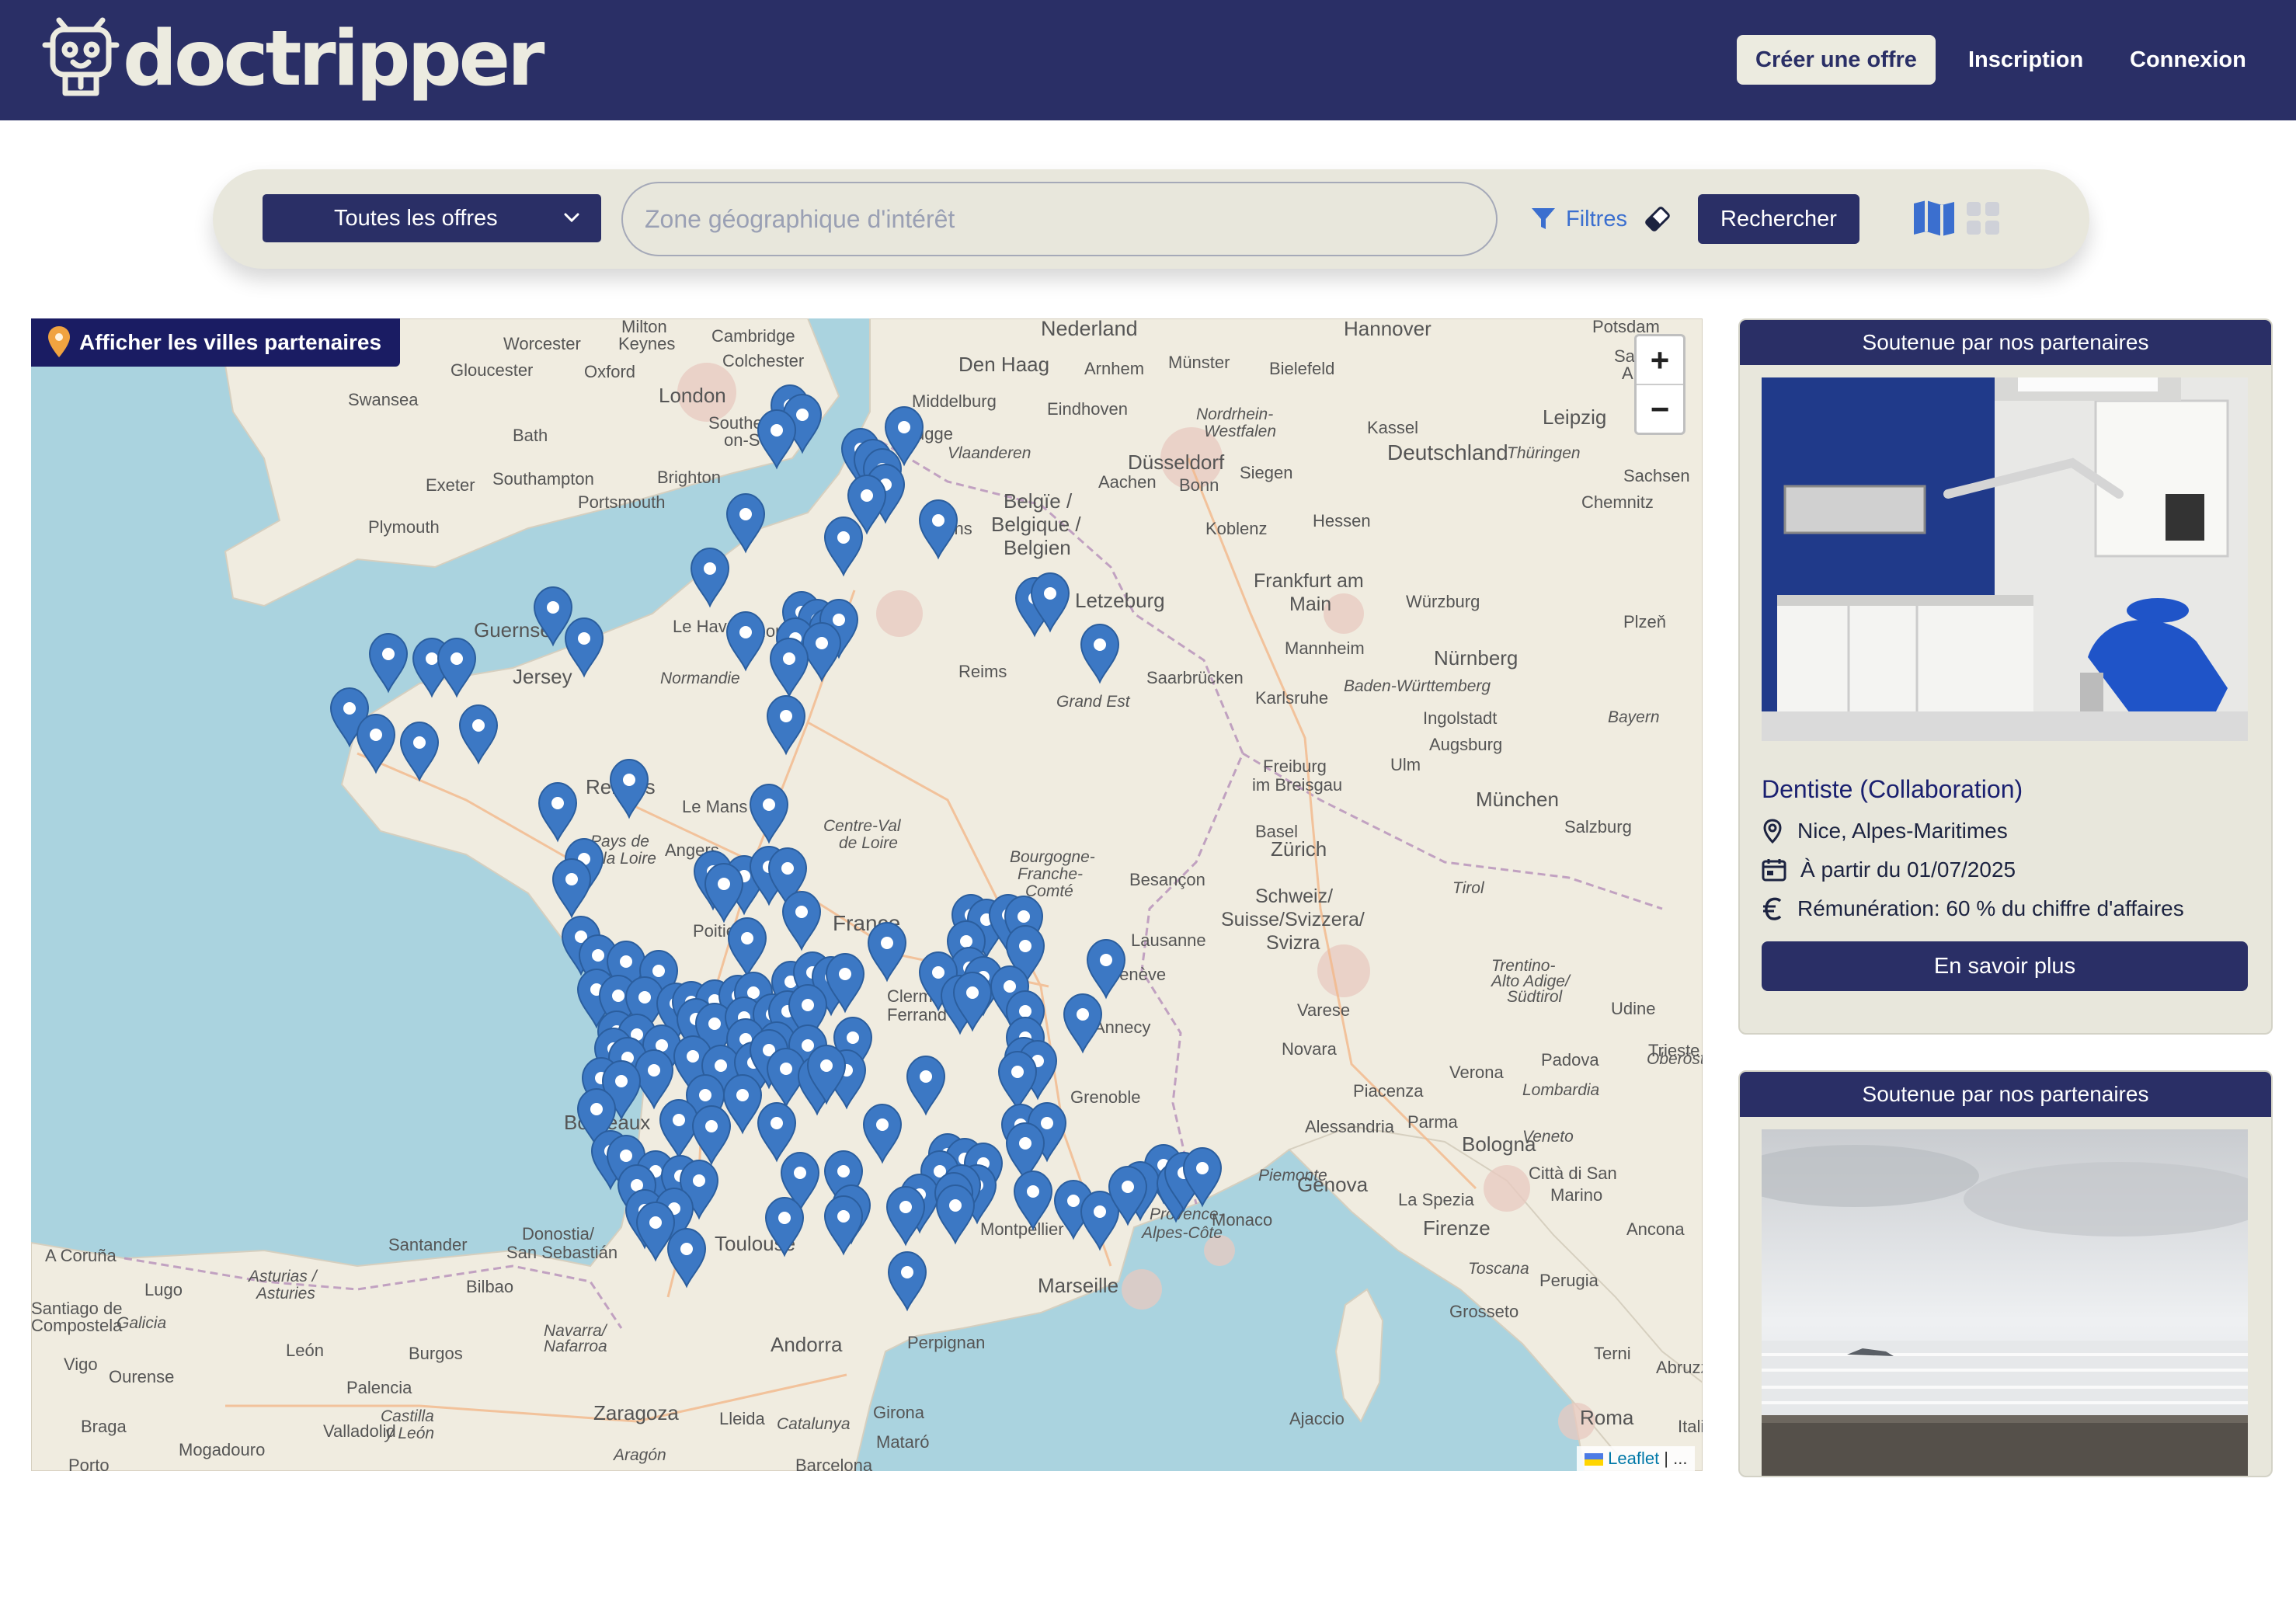 The height and width of the screenshot is (1614, 2296). I want to click on zone-search-input, so click(1059, 219).